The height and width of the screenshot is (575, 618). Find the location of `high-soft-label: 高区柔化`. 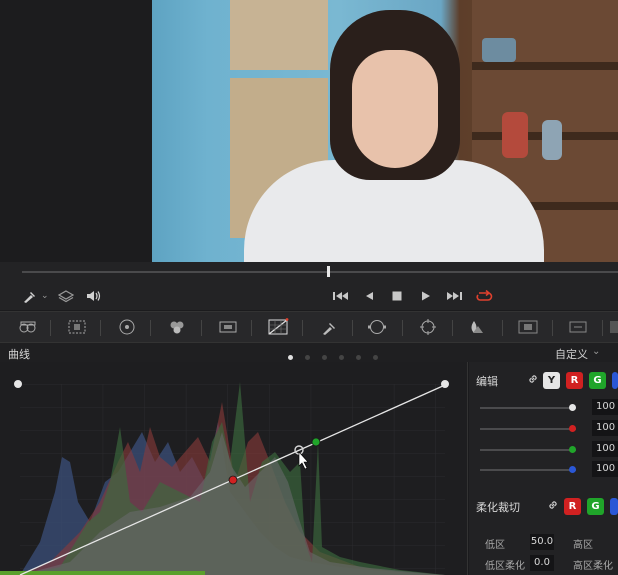

high-soft-label: 高区柔化 is located at coordinates (593, 566).